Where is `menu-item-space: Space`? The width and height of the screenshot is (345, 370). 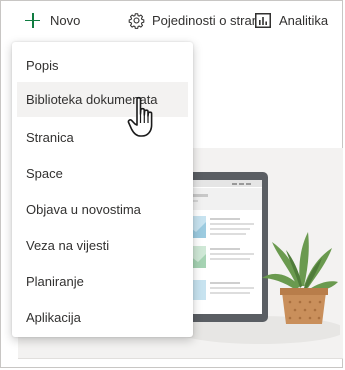
menu-item-space: Space is located at coordinates (102, 173).